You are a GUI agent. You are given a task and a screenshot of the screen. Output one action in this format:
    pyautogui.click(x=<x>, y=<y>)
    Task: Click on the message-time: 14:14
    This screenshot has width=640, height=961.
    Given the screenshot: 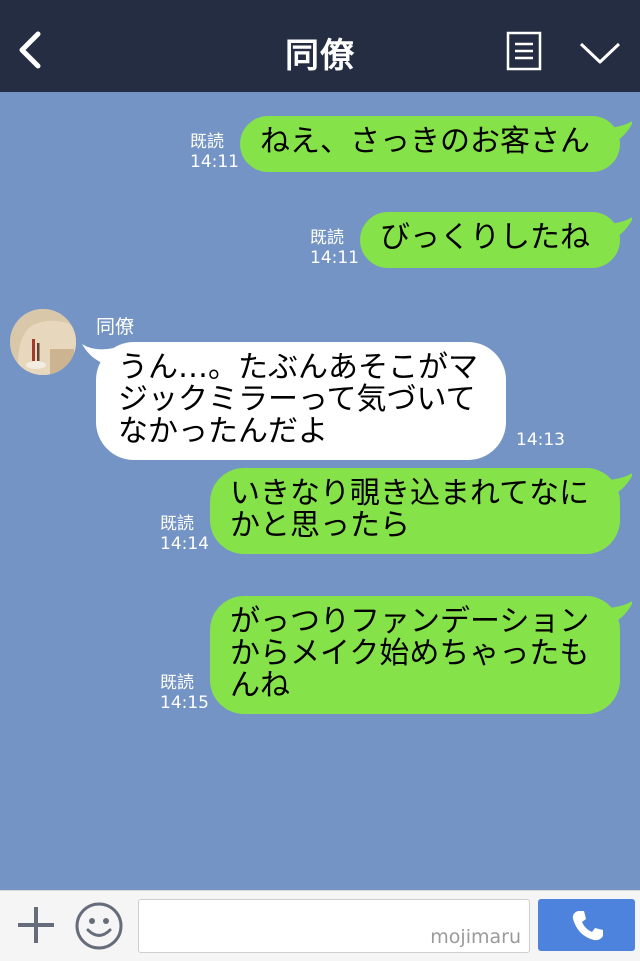 What is the action you would take?
    pyautogui.click(x=184, y=544)
    